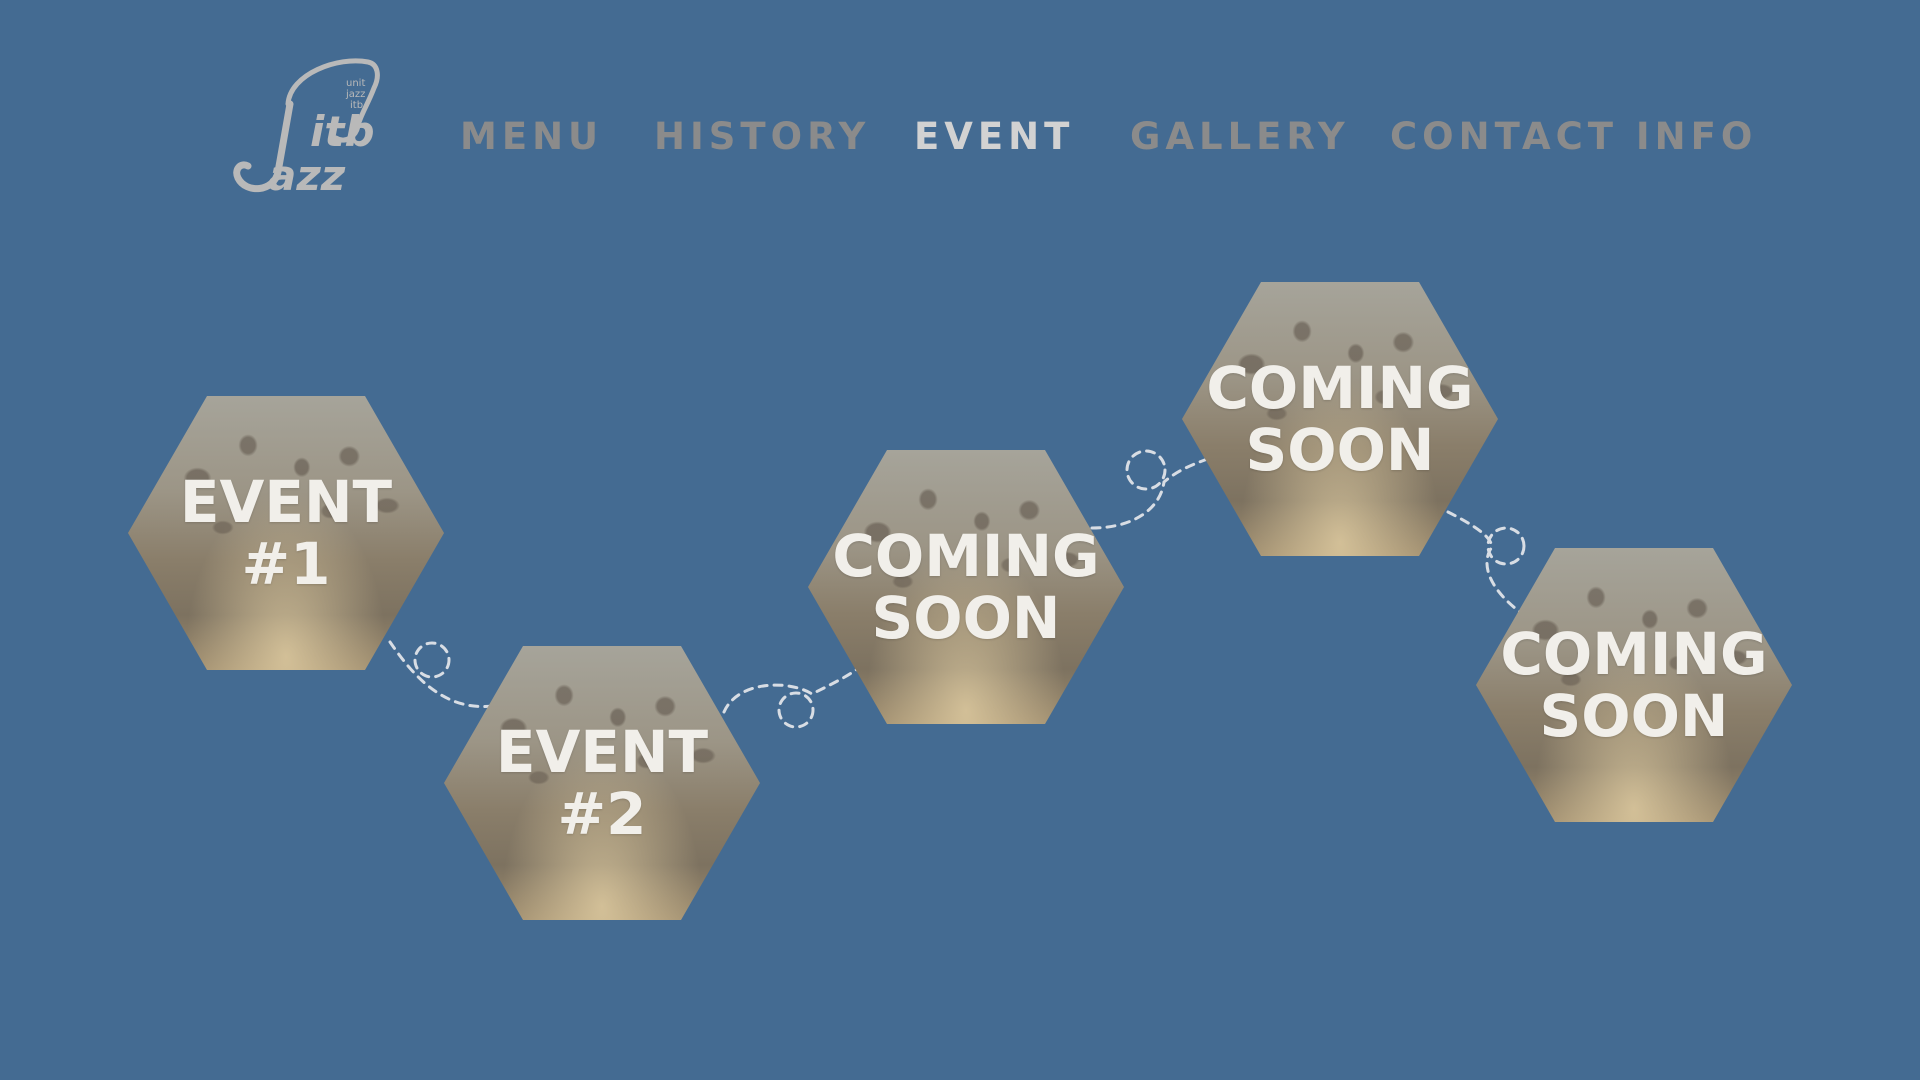 The image size is (1920, 1080). I want to click on timeline-node-event-1: EVENT #1, so click(286, 533).